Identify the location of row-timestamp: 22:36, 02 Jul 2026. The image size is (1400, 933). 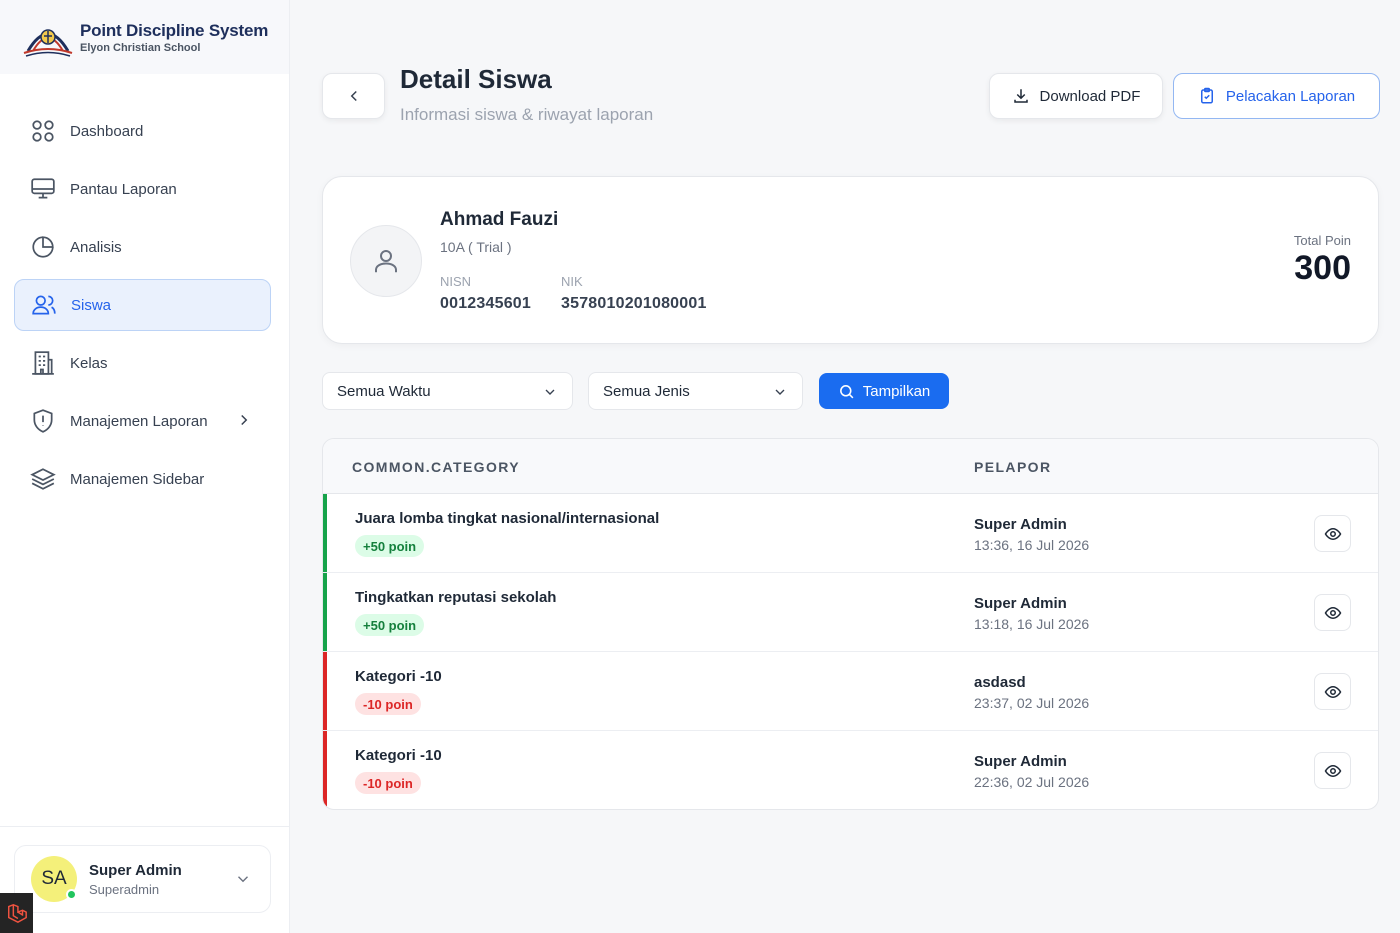
(1032, 782).